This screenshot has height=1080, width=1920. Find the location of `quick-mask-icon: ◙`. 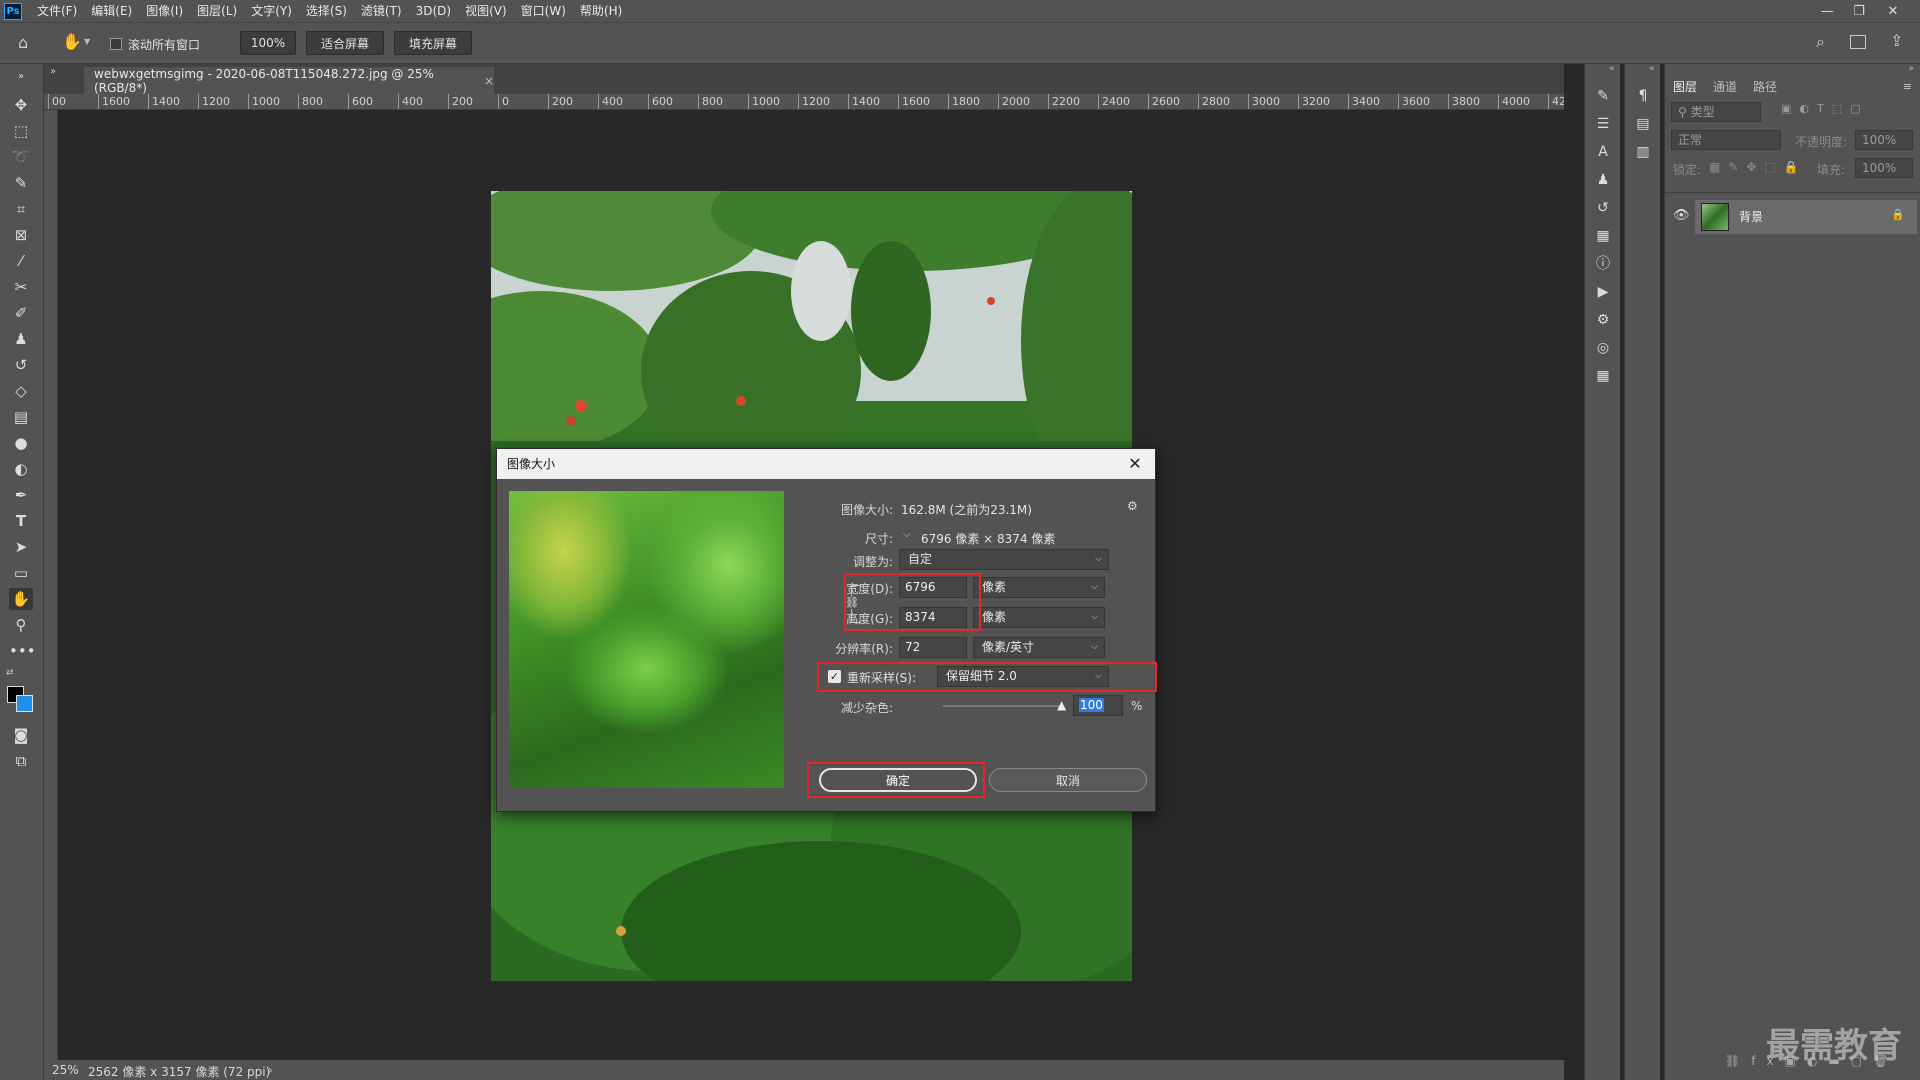

quick-mask-icon: ◙ is located at coordinates (21, 735).